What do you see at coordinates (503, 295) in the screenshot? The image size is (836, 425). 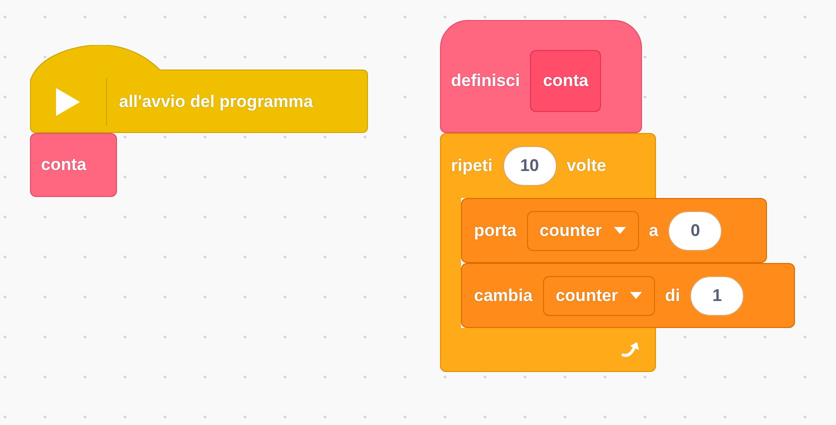 I see `block-label: cambia` at bounding box center [503, 295].